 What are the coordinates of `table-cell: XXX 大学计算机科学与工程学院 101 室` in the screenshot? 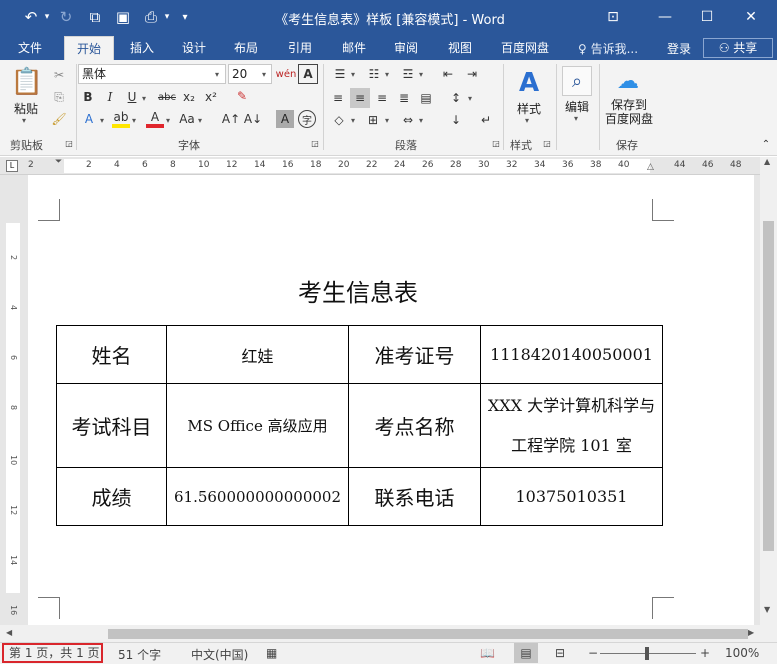 It's located at (571, 425).